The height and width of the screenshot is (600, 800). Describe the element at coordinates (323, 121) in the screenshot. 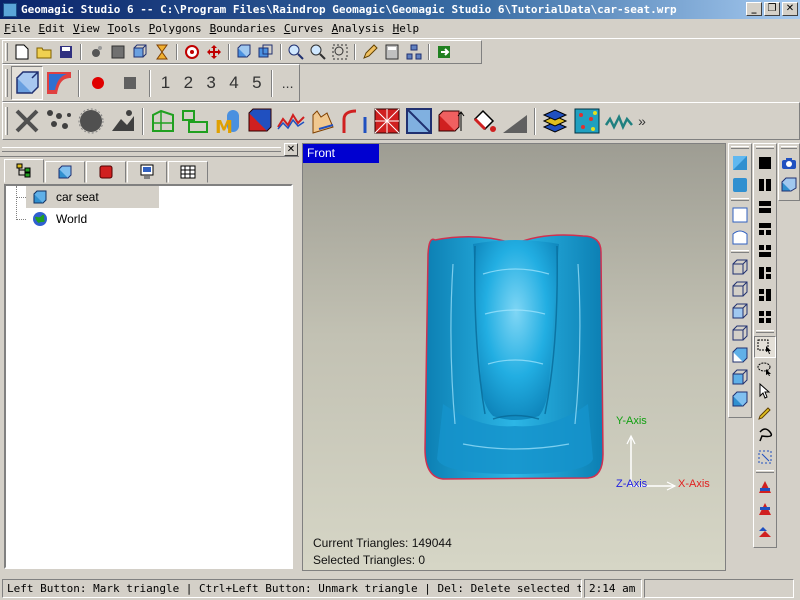

I see `hand-smooth-icon` at that location.